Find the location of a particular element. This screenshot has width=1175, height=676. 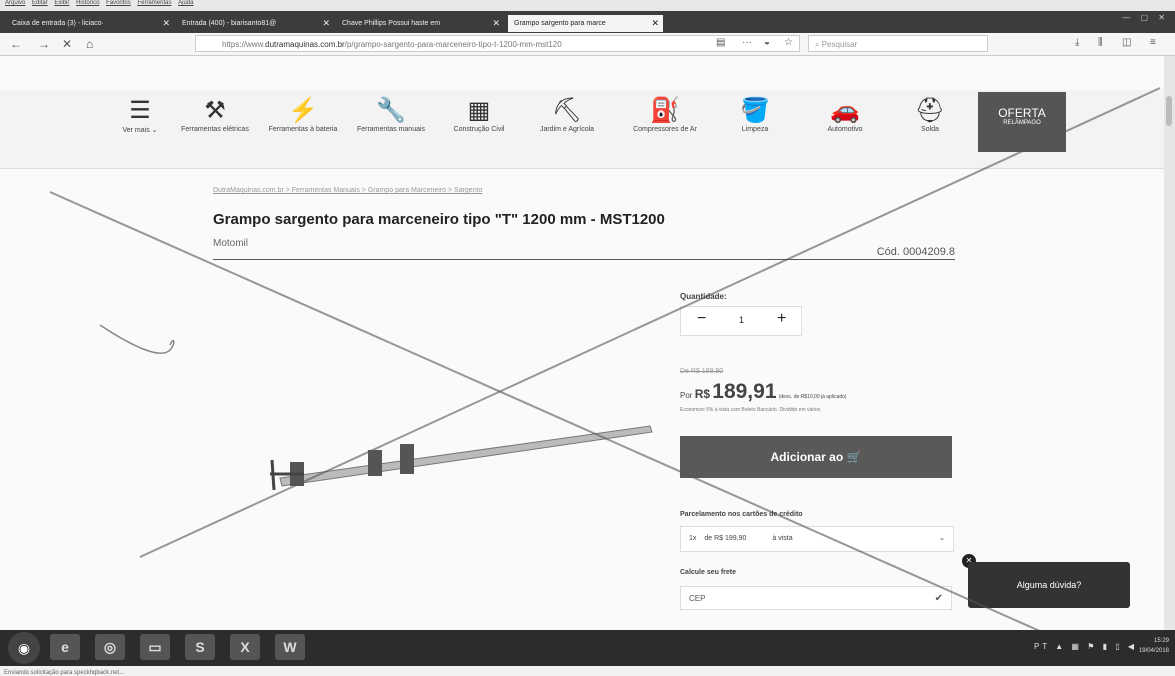

start-button: ◉ is located at coordinates (24, 648).